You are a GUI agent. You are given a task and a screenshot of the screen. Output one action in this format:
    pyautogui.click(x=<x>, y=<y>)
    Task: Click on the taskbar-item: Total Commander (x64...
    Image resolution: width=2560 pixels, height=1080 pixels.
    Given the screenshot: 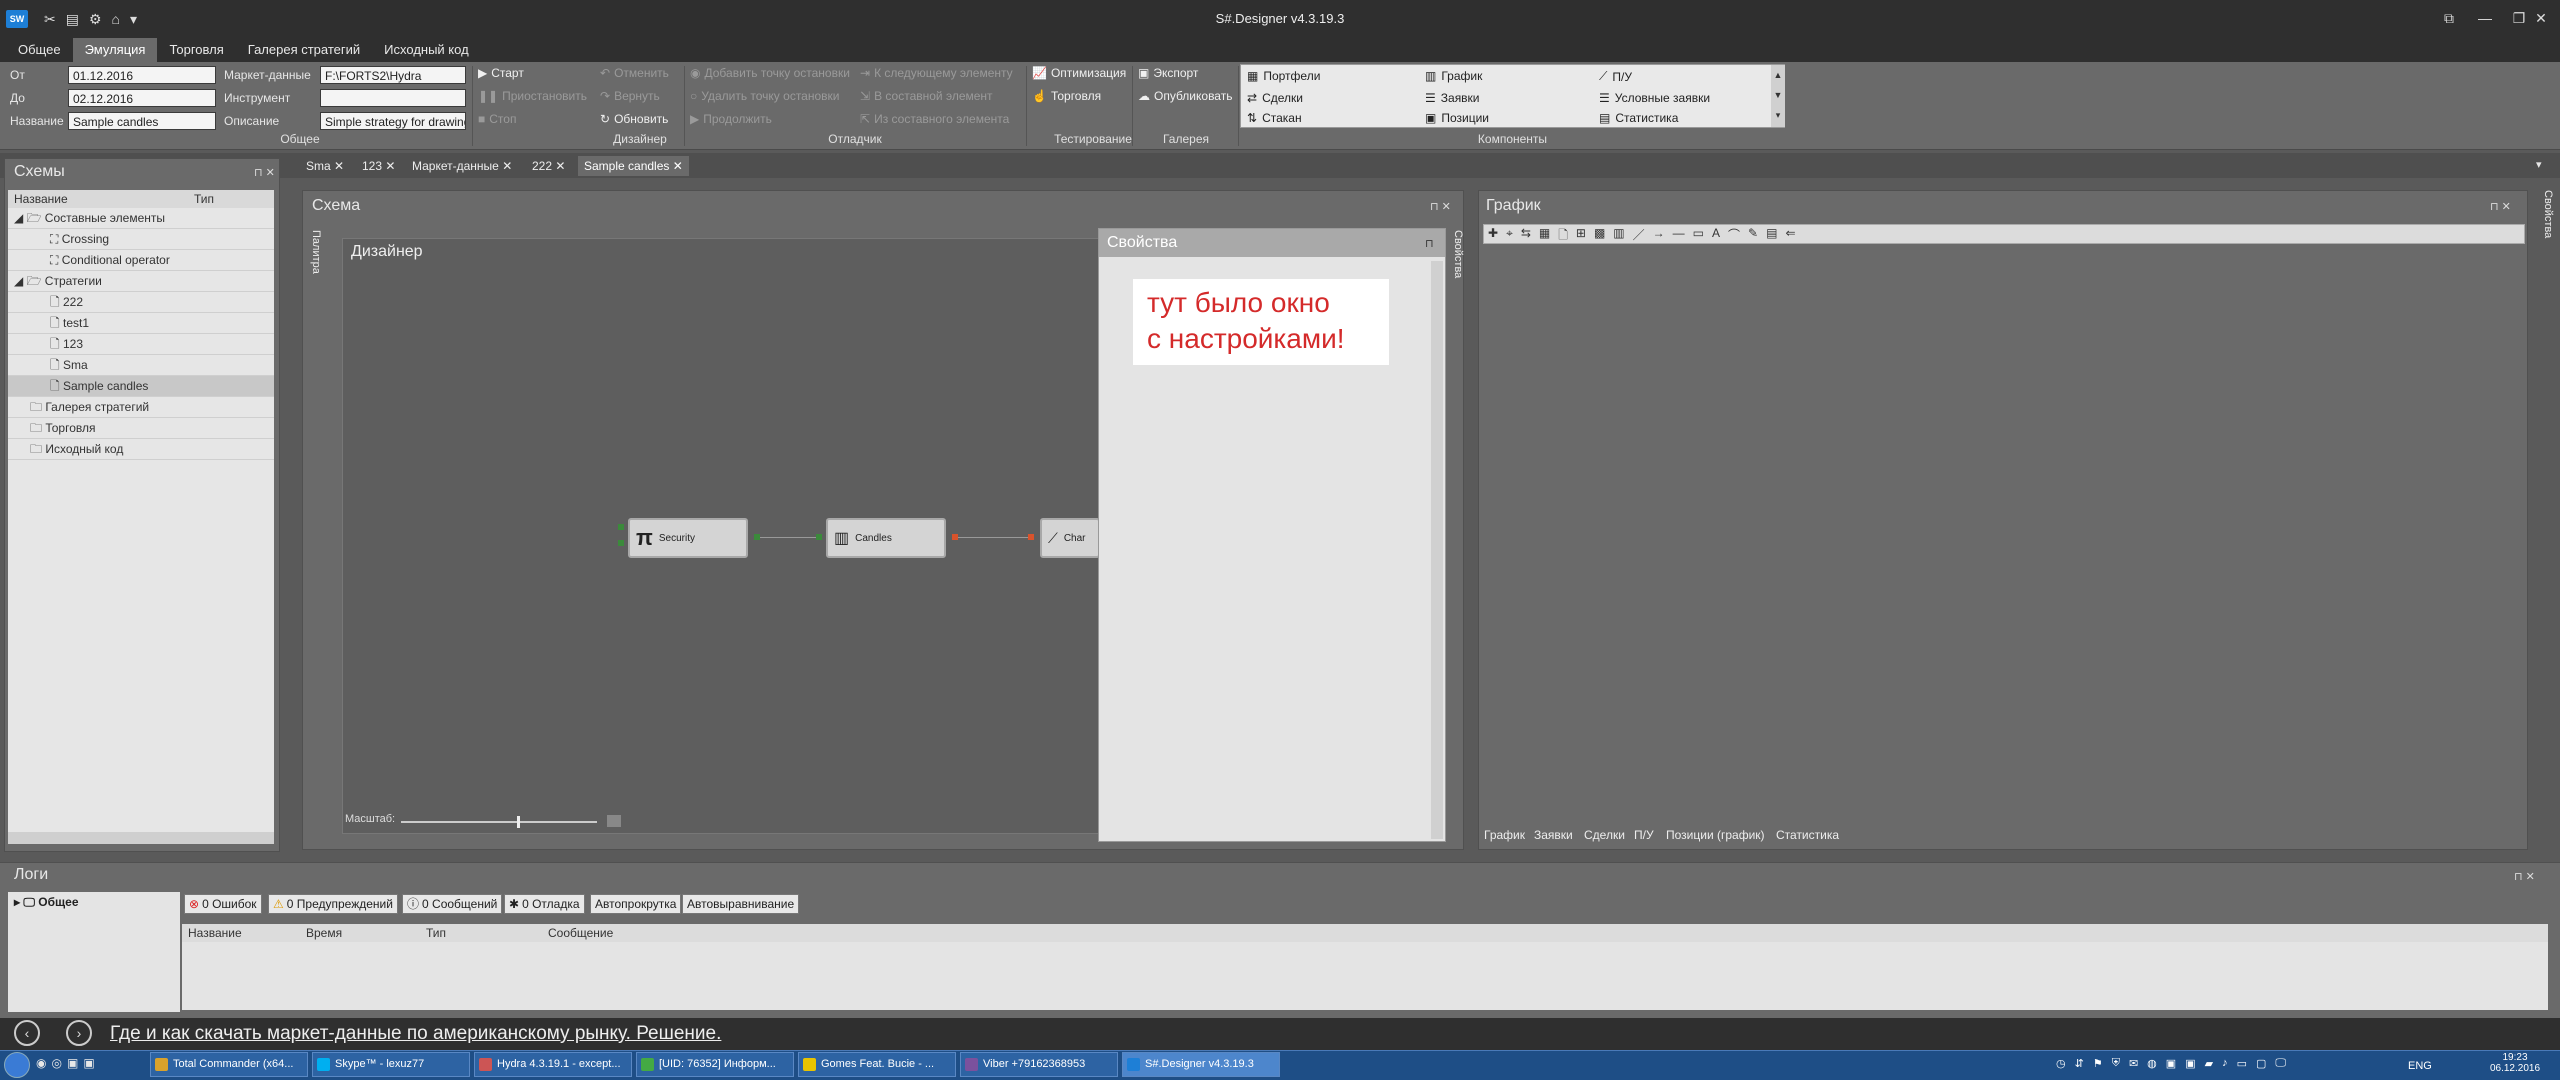 What is the action you would take?
    pyautogui.click(x=229, y=1064)
    